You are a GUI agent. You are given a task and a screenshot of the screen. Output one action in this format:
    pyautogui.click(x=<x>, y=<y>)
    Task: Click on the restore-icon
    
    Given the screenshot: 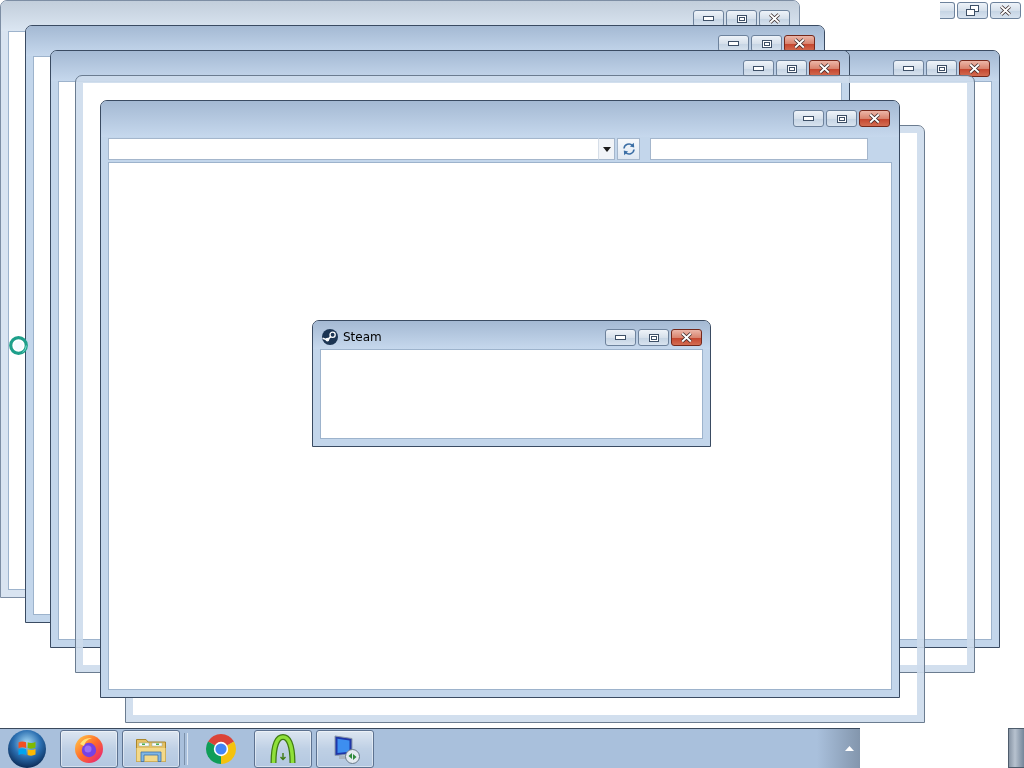 What is the action you would take?
    pyautogui.click(x=972, y=10)
    